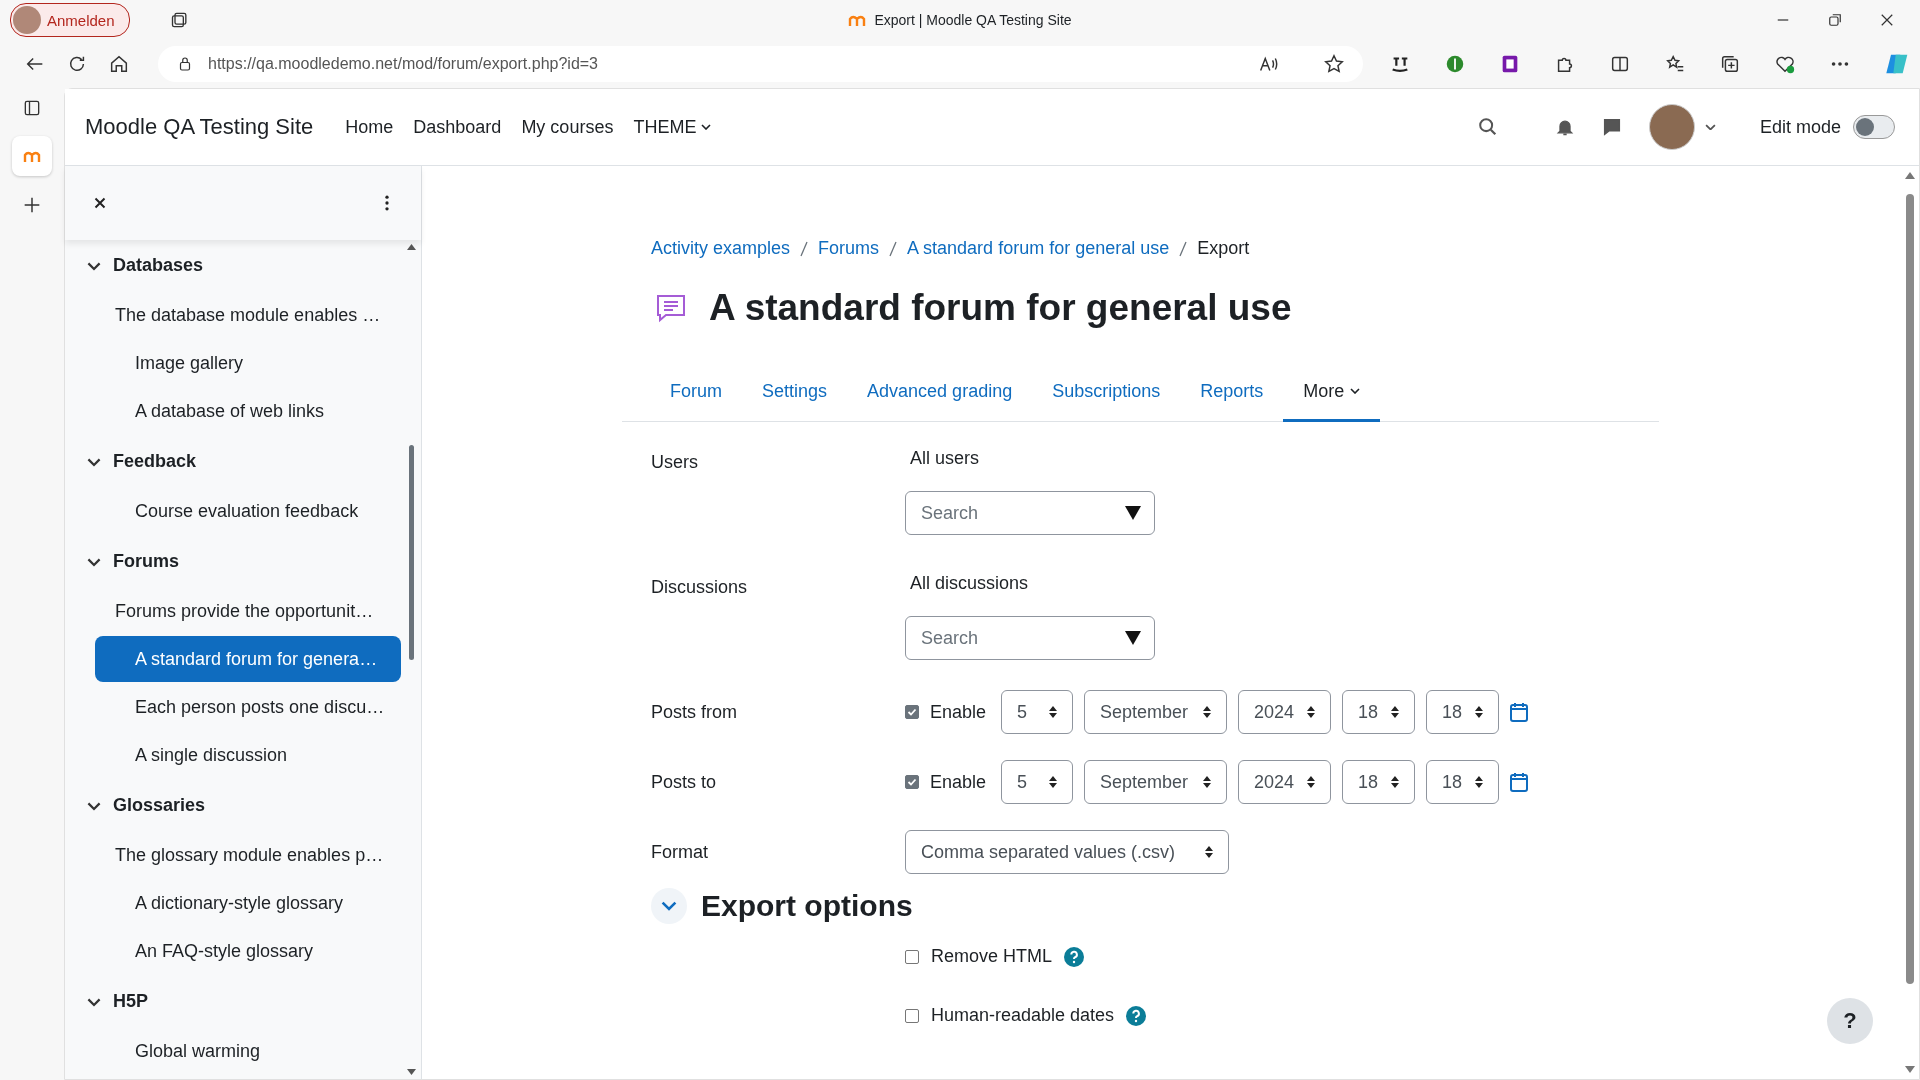  I want to click on section-link: Glossaries, so click(159, 805).